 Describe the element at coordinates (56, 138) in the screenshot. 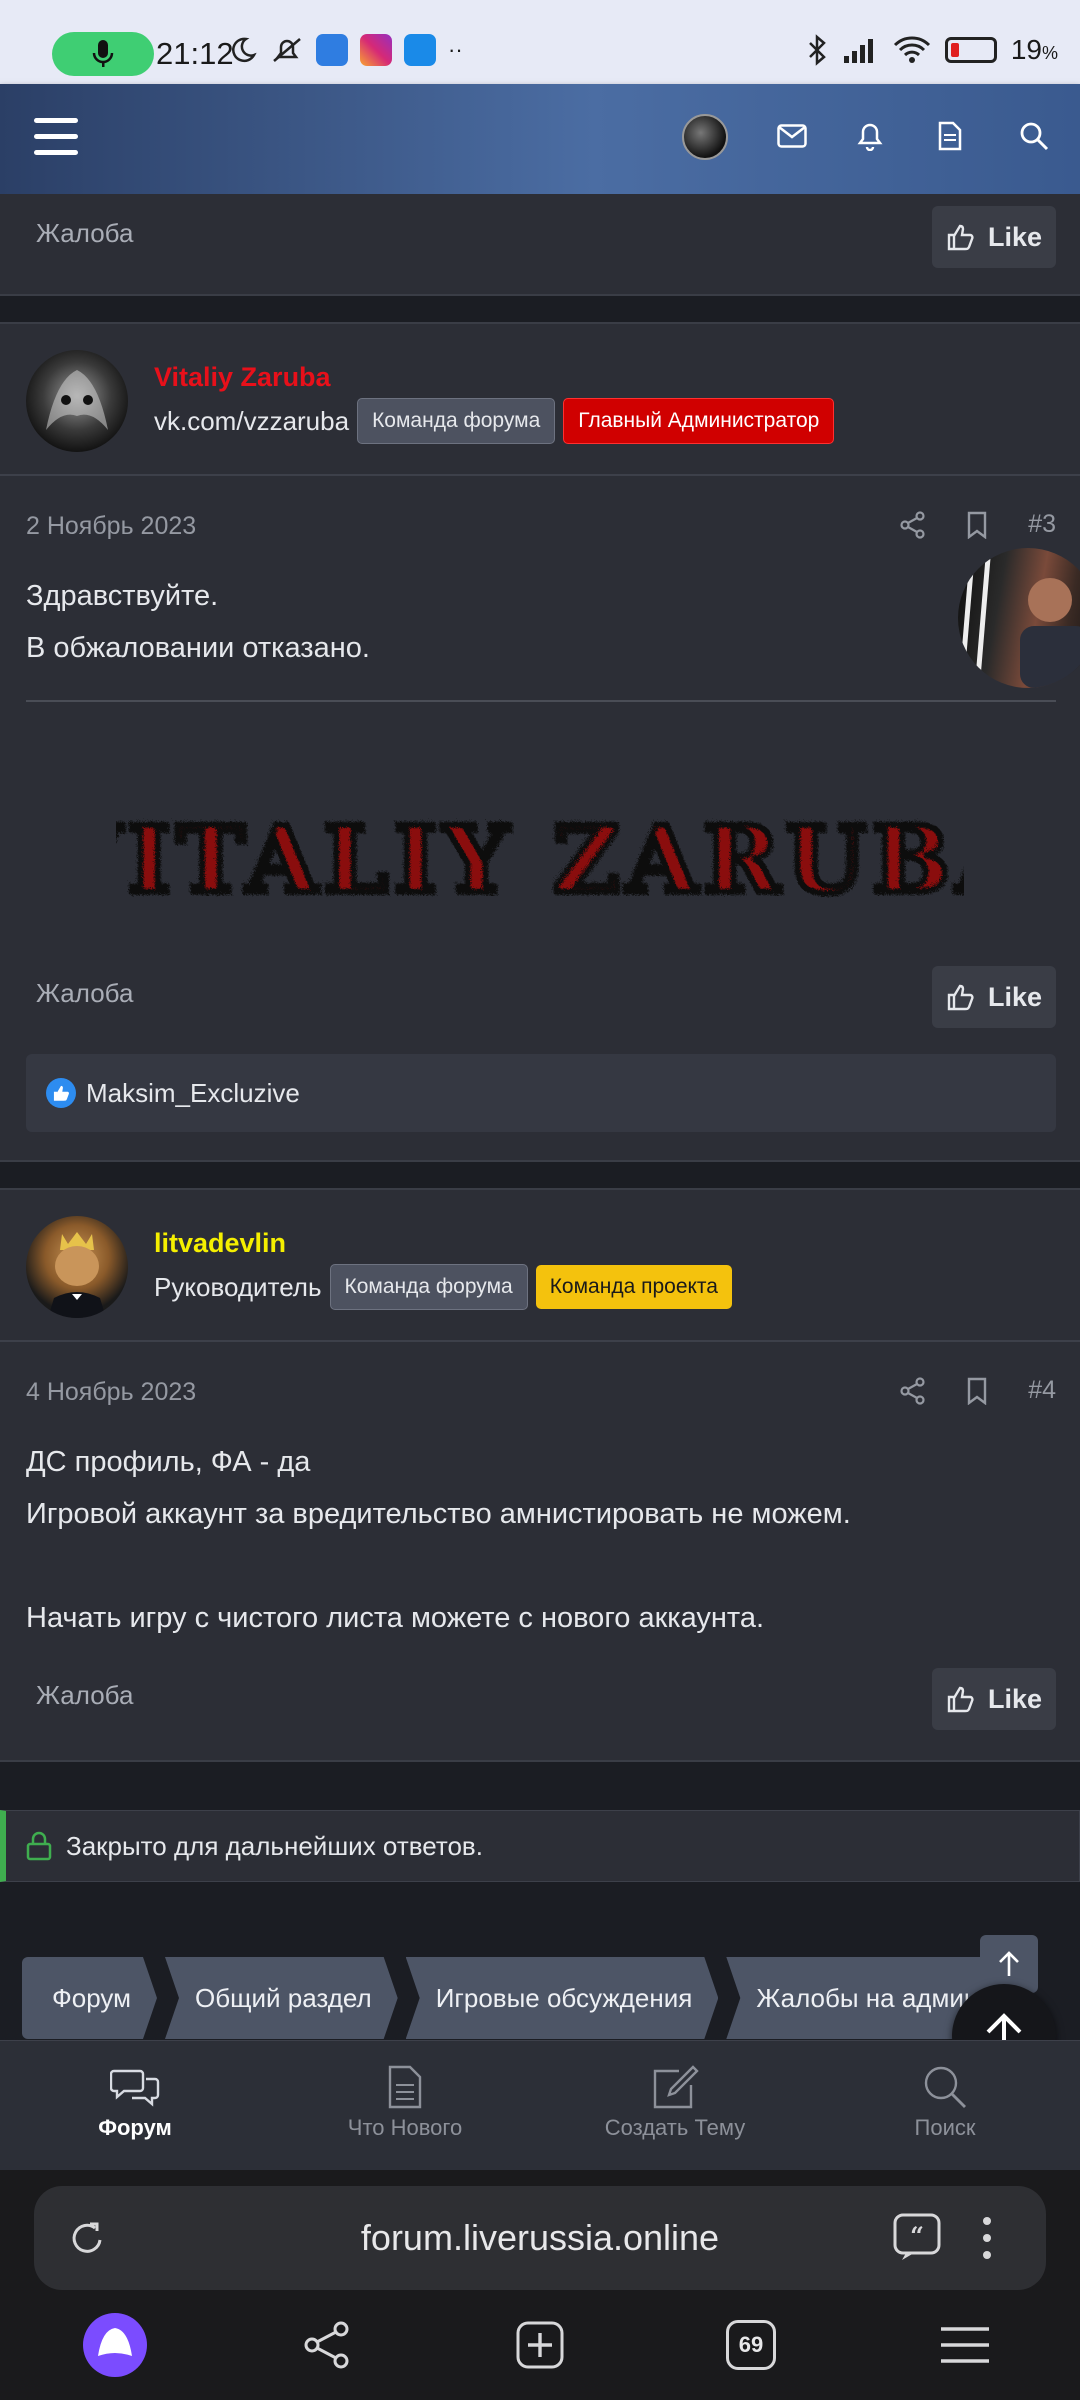

I see `menu-icon` at that location.